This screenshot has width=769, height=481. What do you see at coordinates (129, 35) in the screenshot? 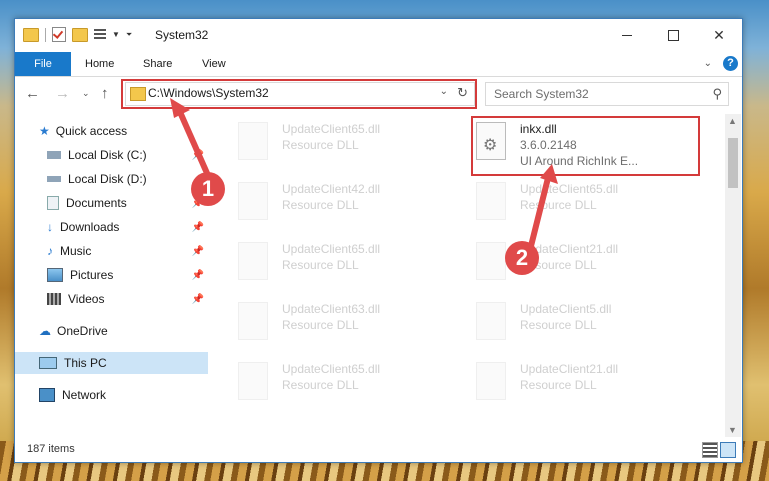
I see `customize-toolbar-icon: ⏷` at bounding box center [129, 35].